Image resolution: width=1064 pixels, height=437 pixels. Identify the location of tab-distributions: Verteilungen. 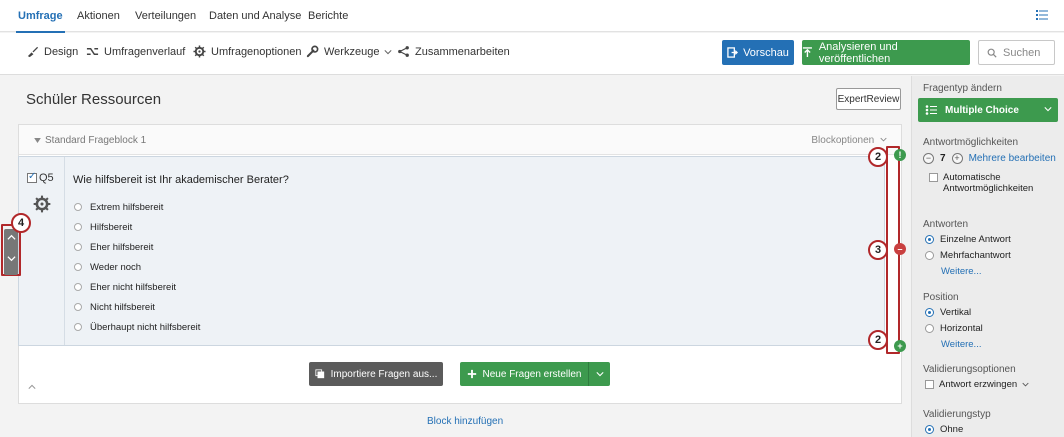
(165, 16).